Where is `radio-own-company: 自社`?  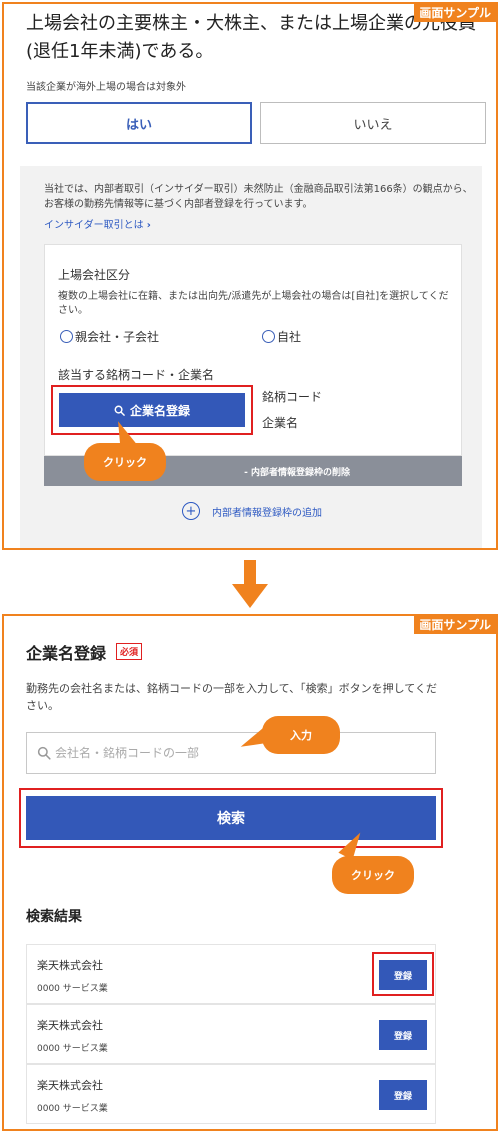 radio-own-company: 自社 is located at coordinates (281, 336).